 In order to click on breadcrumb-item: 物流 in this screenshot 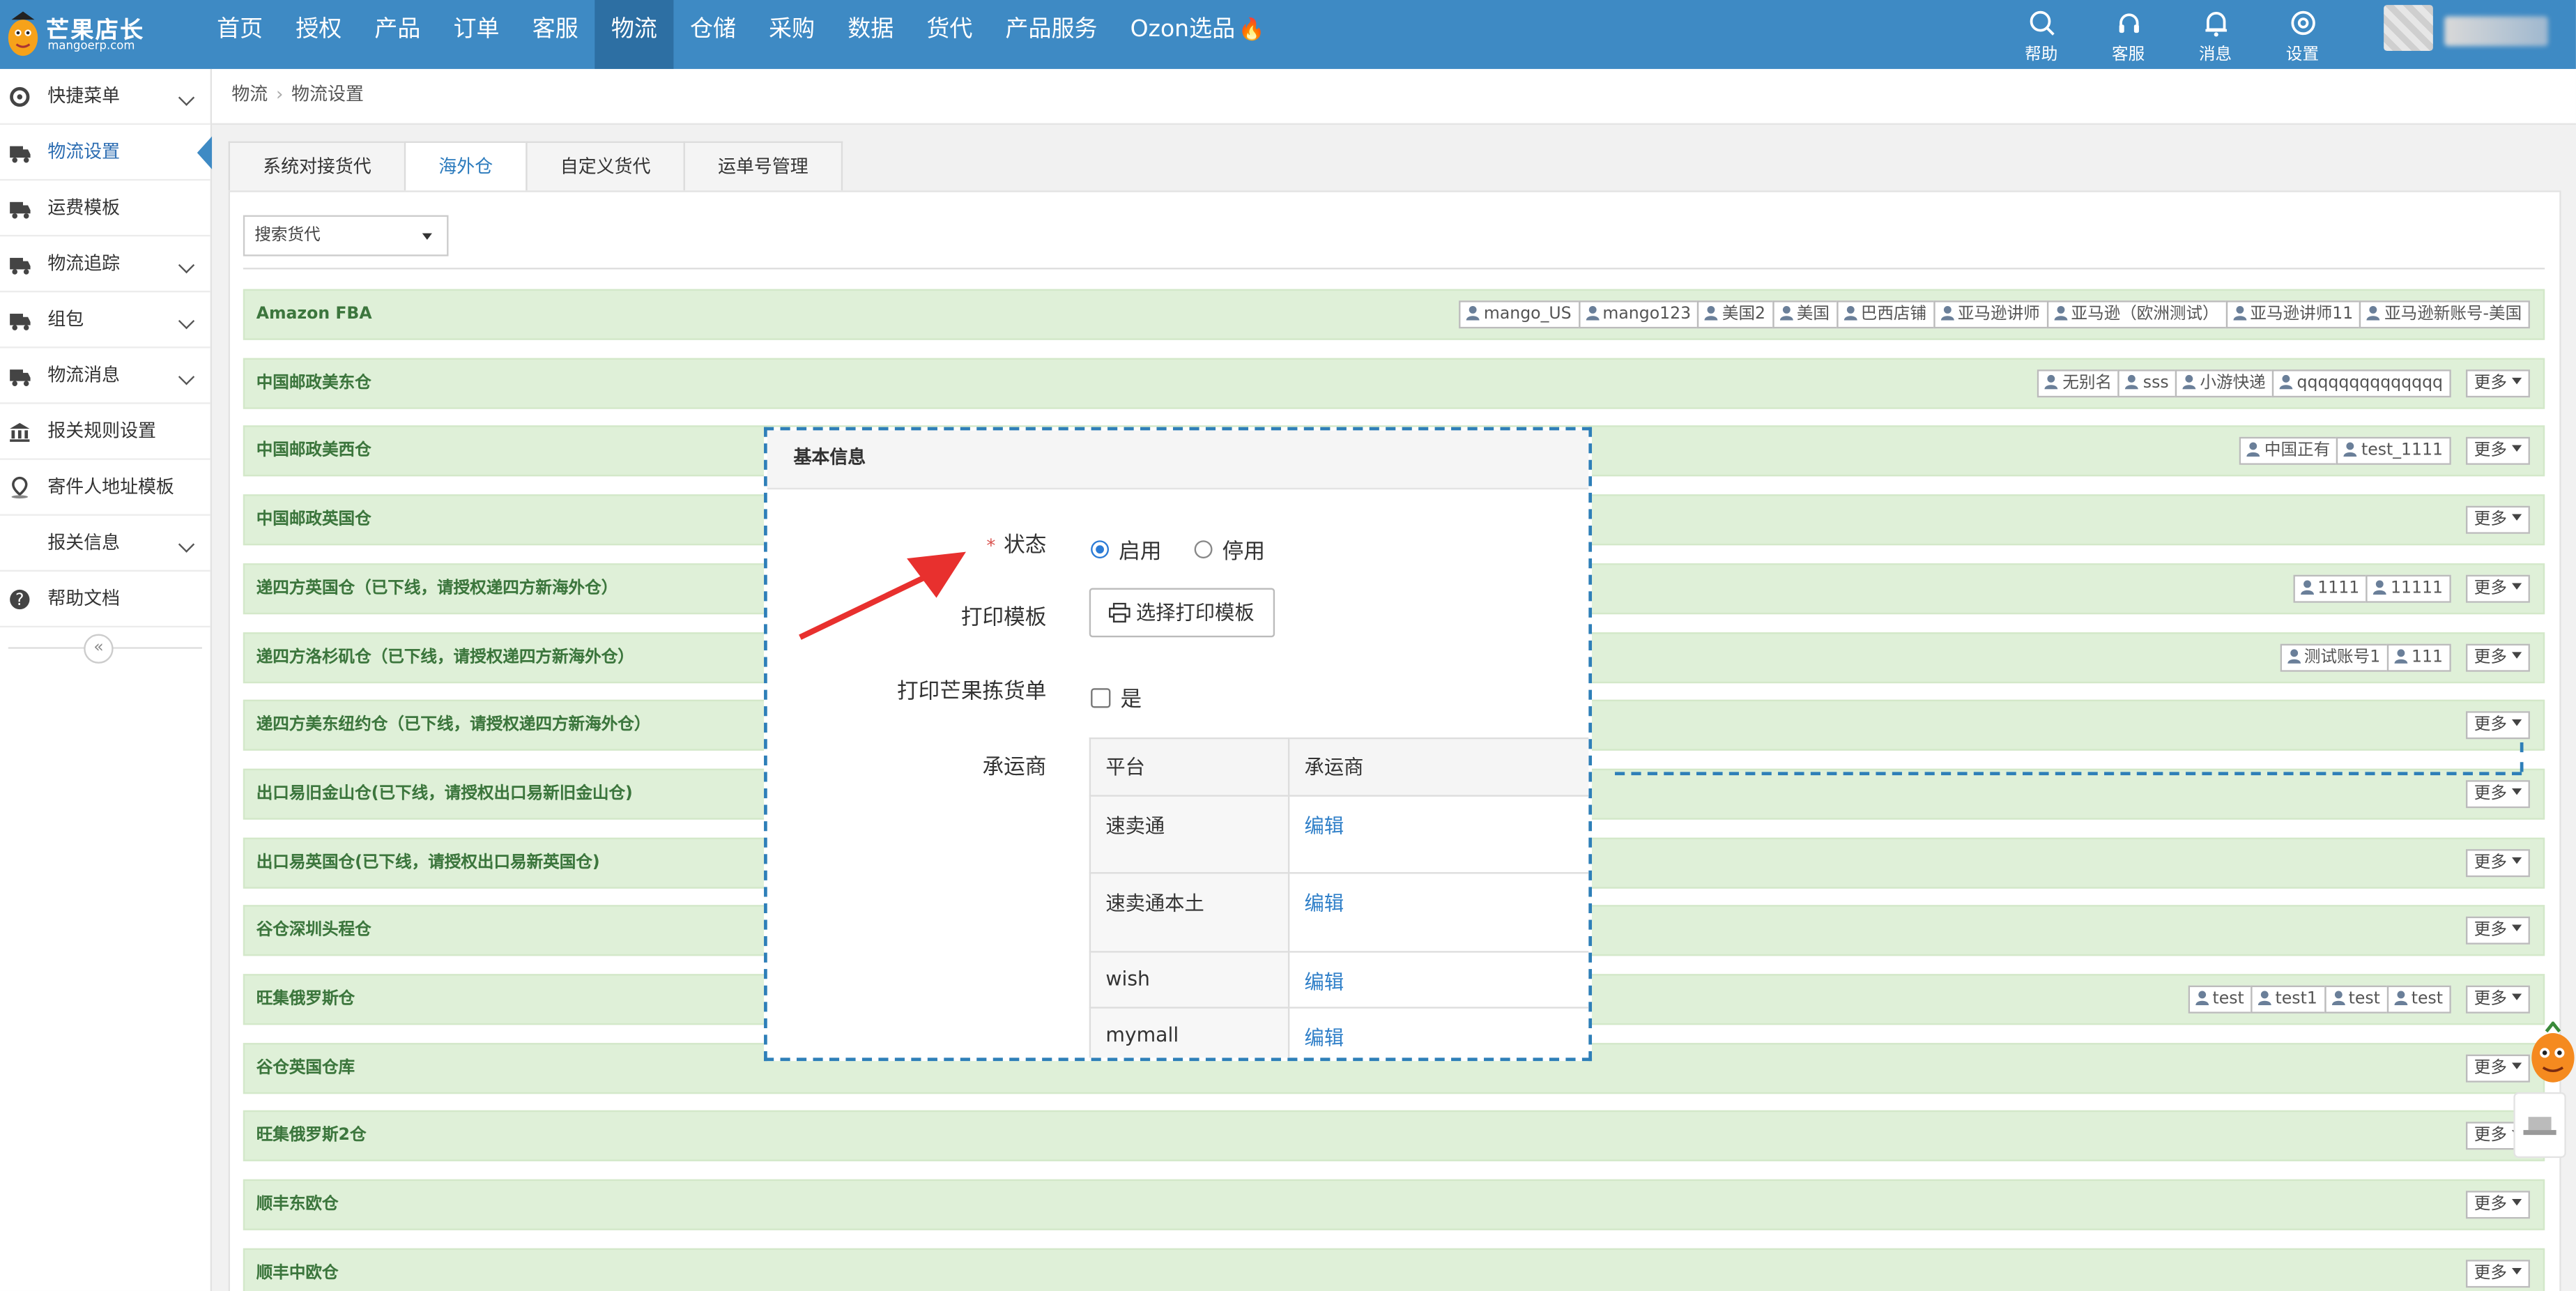, I will do `click(249, 94)`.